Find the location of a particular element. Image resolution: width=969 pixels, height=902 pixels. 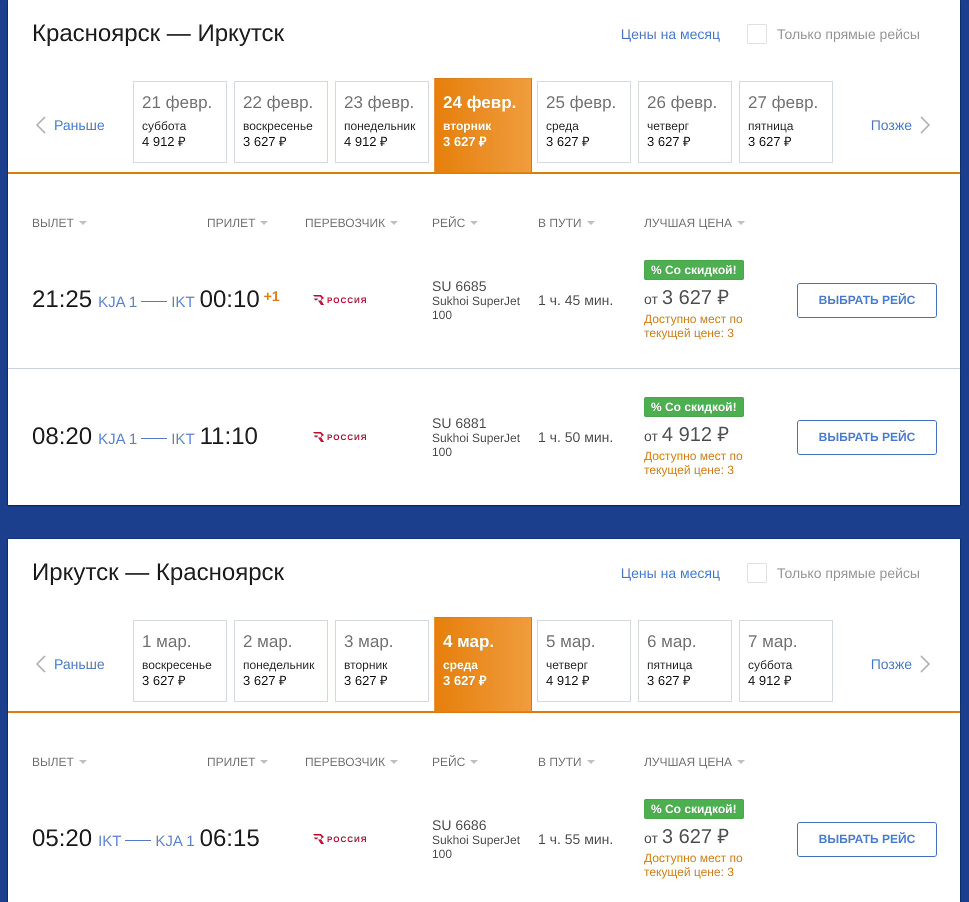

date-tab: 6 мар. пятница 3 627 ₽ is located at coordinates (685, 661).